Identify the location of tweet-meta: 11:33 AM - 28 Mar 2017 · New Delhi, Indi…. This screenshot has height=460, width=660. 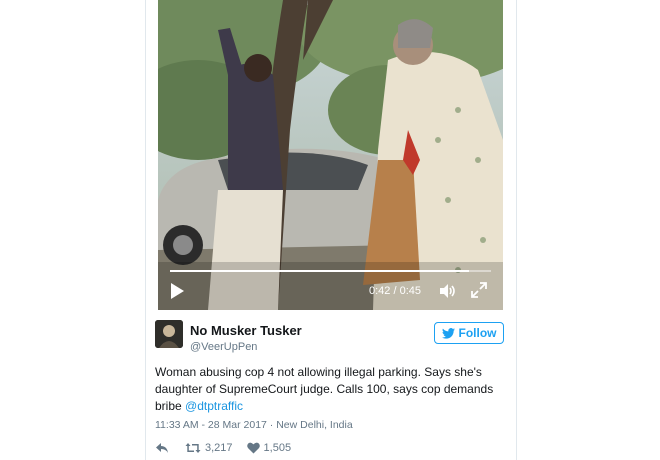
(254, 425).